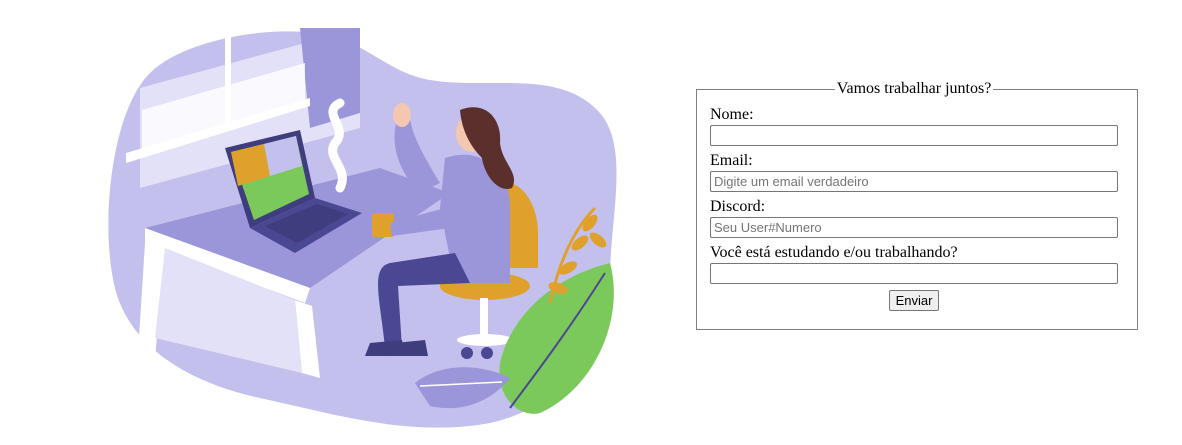  Describe the element at coordinates (914, 135) in the screenshot. I see `name-input` at that location.